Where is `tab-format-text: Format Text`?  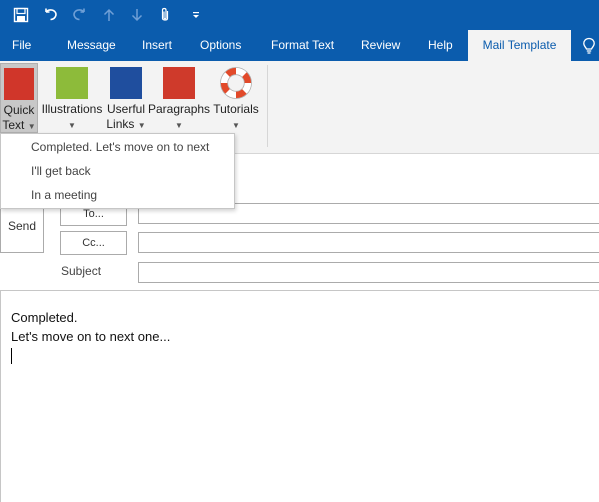
tab-format-text: Format Text is located at coordinates (302, 45).